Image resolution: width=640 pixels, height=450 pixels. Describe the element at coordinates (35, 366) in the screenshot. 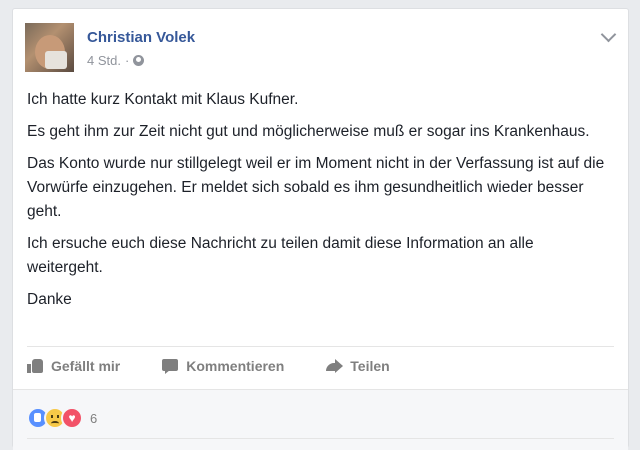

I see `thumbs-up-icon` at that location.